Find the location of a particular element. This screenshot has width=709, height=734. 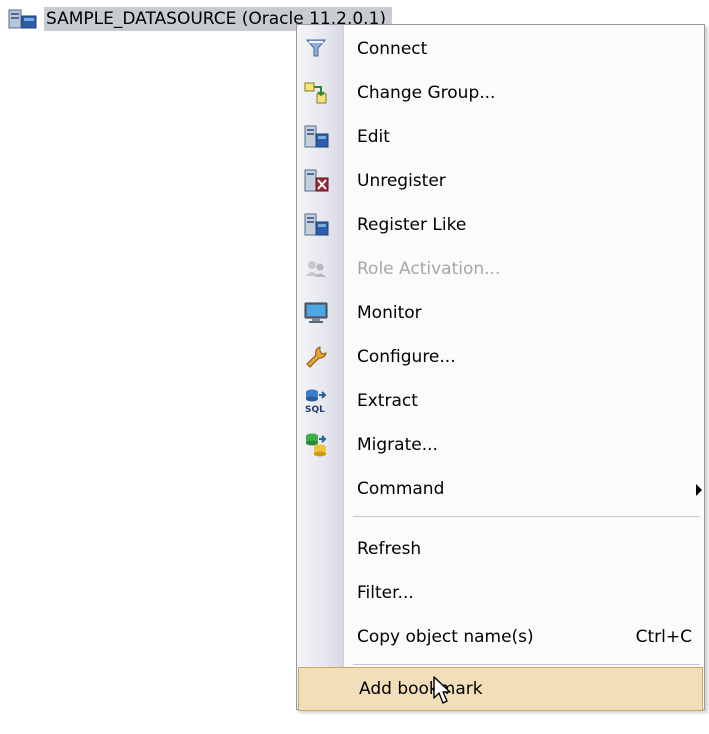

change-group-icon is located at coordinates (315, 93).